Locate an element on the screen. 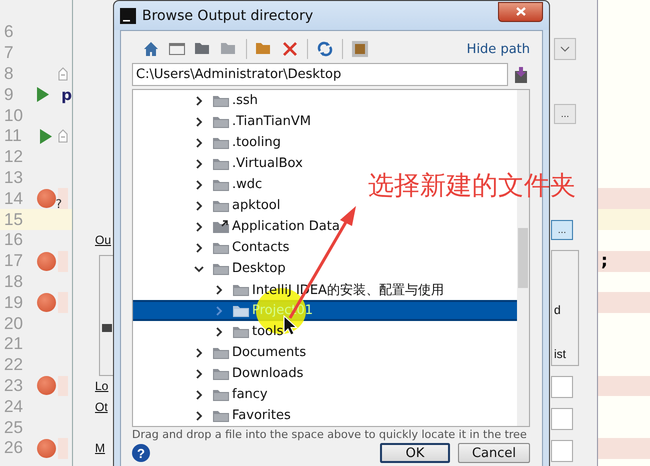  line-number: 13 is located at coordinates (13, 178).